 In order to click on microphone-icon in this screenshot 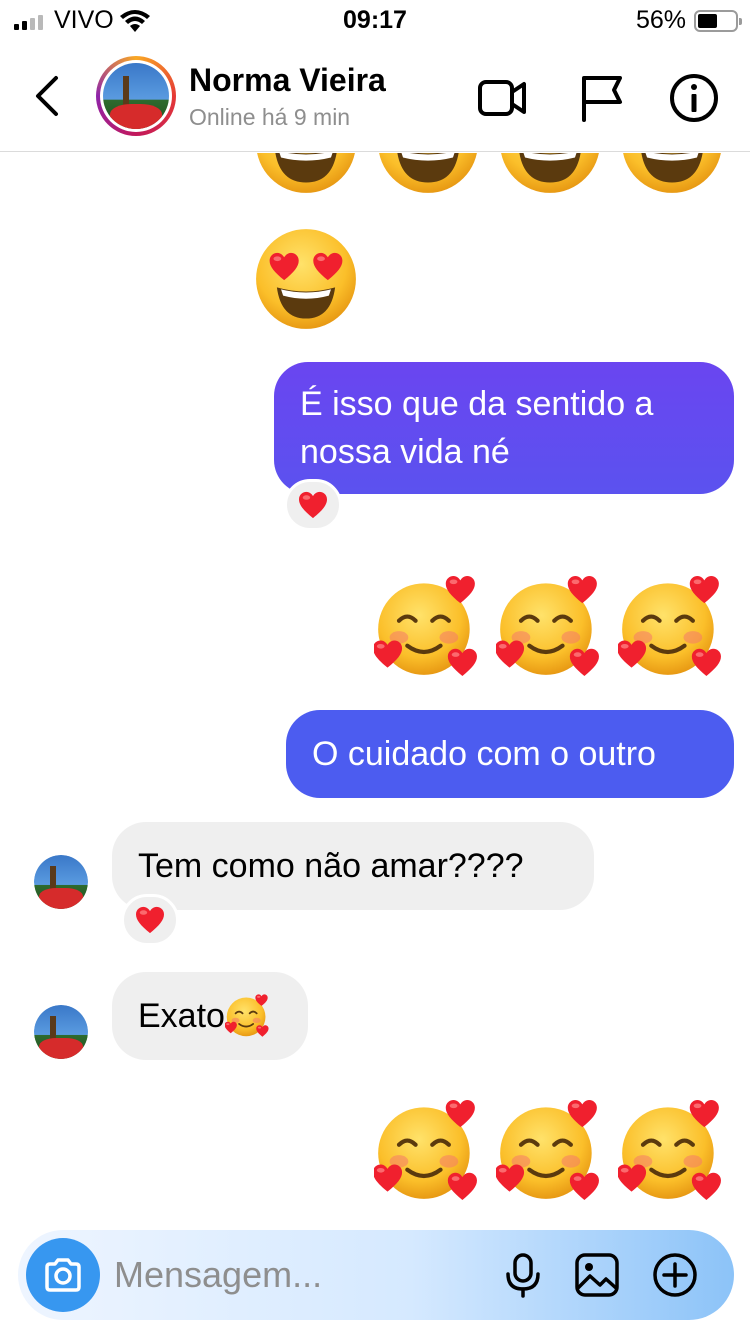, I will do `click(523, 1275)`.